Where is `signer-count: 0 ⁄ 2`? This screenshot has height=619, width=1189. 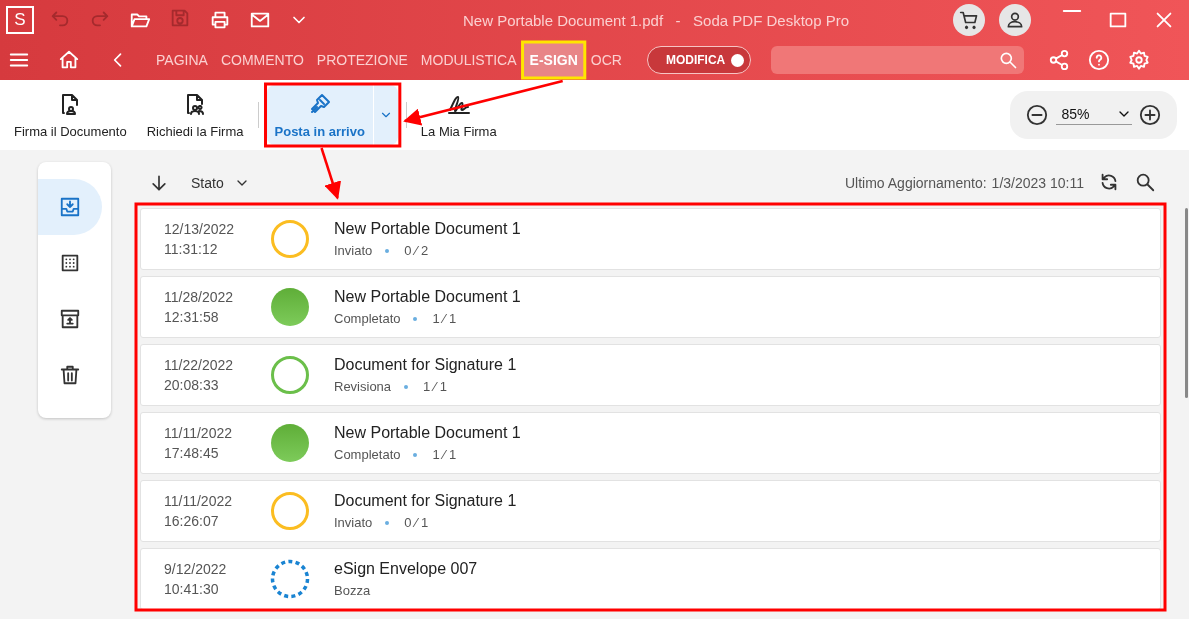
signer-count: 0 ⁄ 2 is located at coordinates (416, 250).